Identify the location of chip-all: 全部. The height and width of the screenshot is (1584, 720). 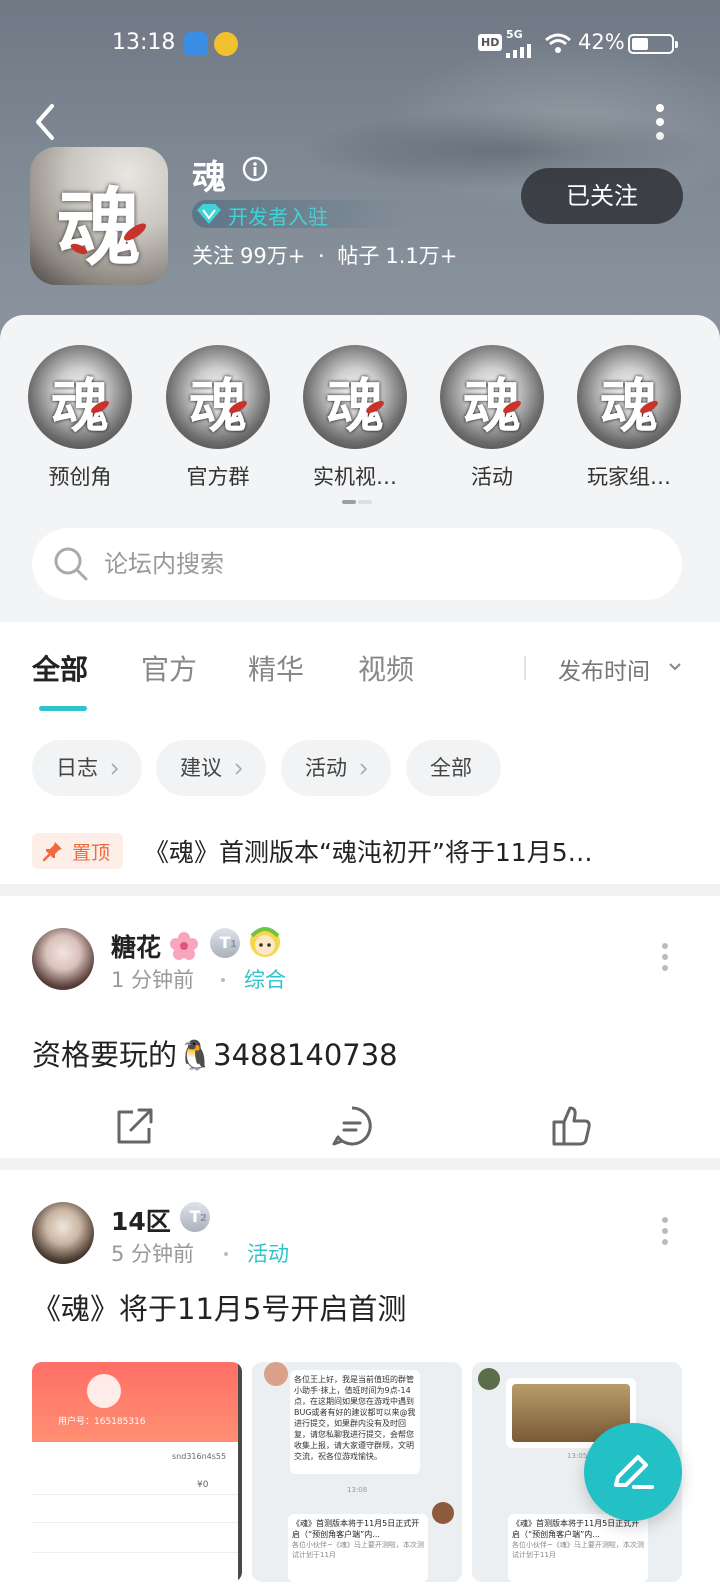
(453, 768).